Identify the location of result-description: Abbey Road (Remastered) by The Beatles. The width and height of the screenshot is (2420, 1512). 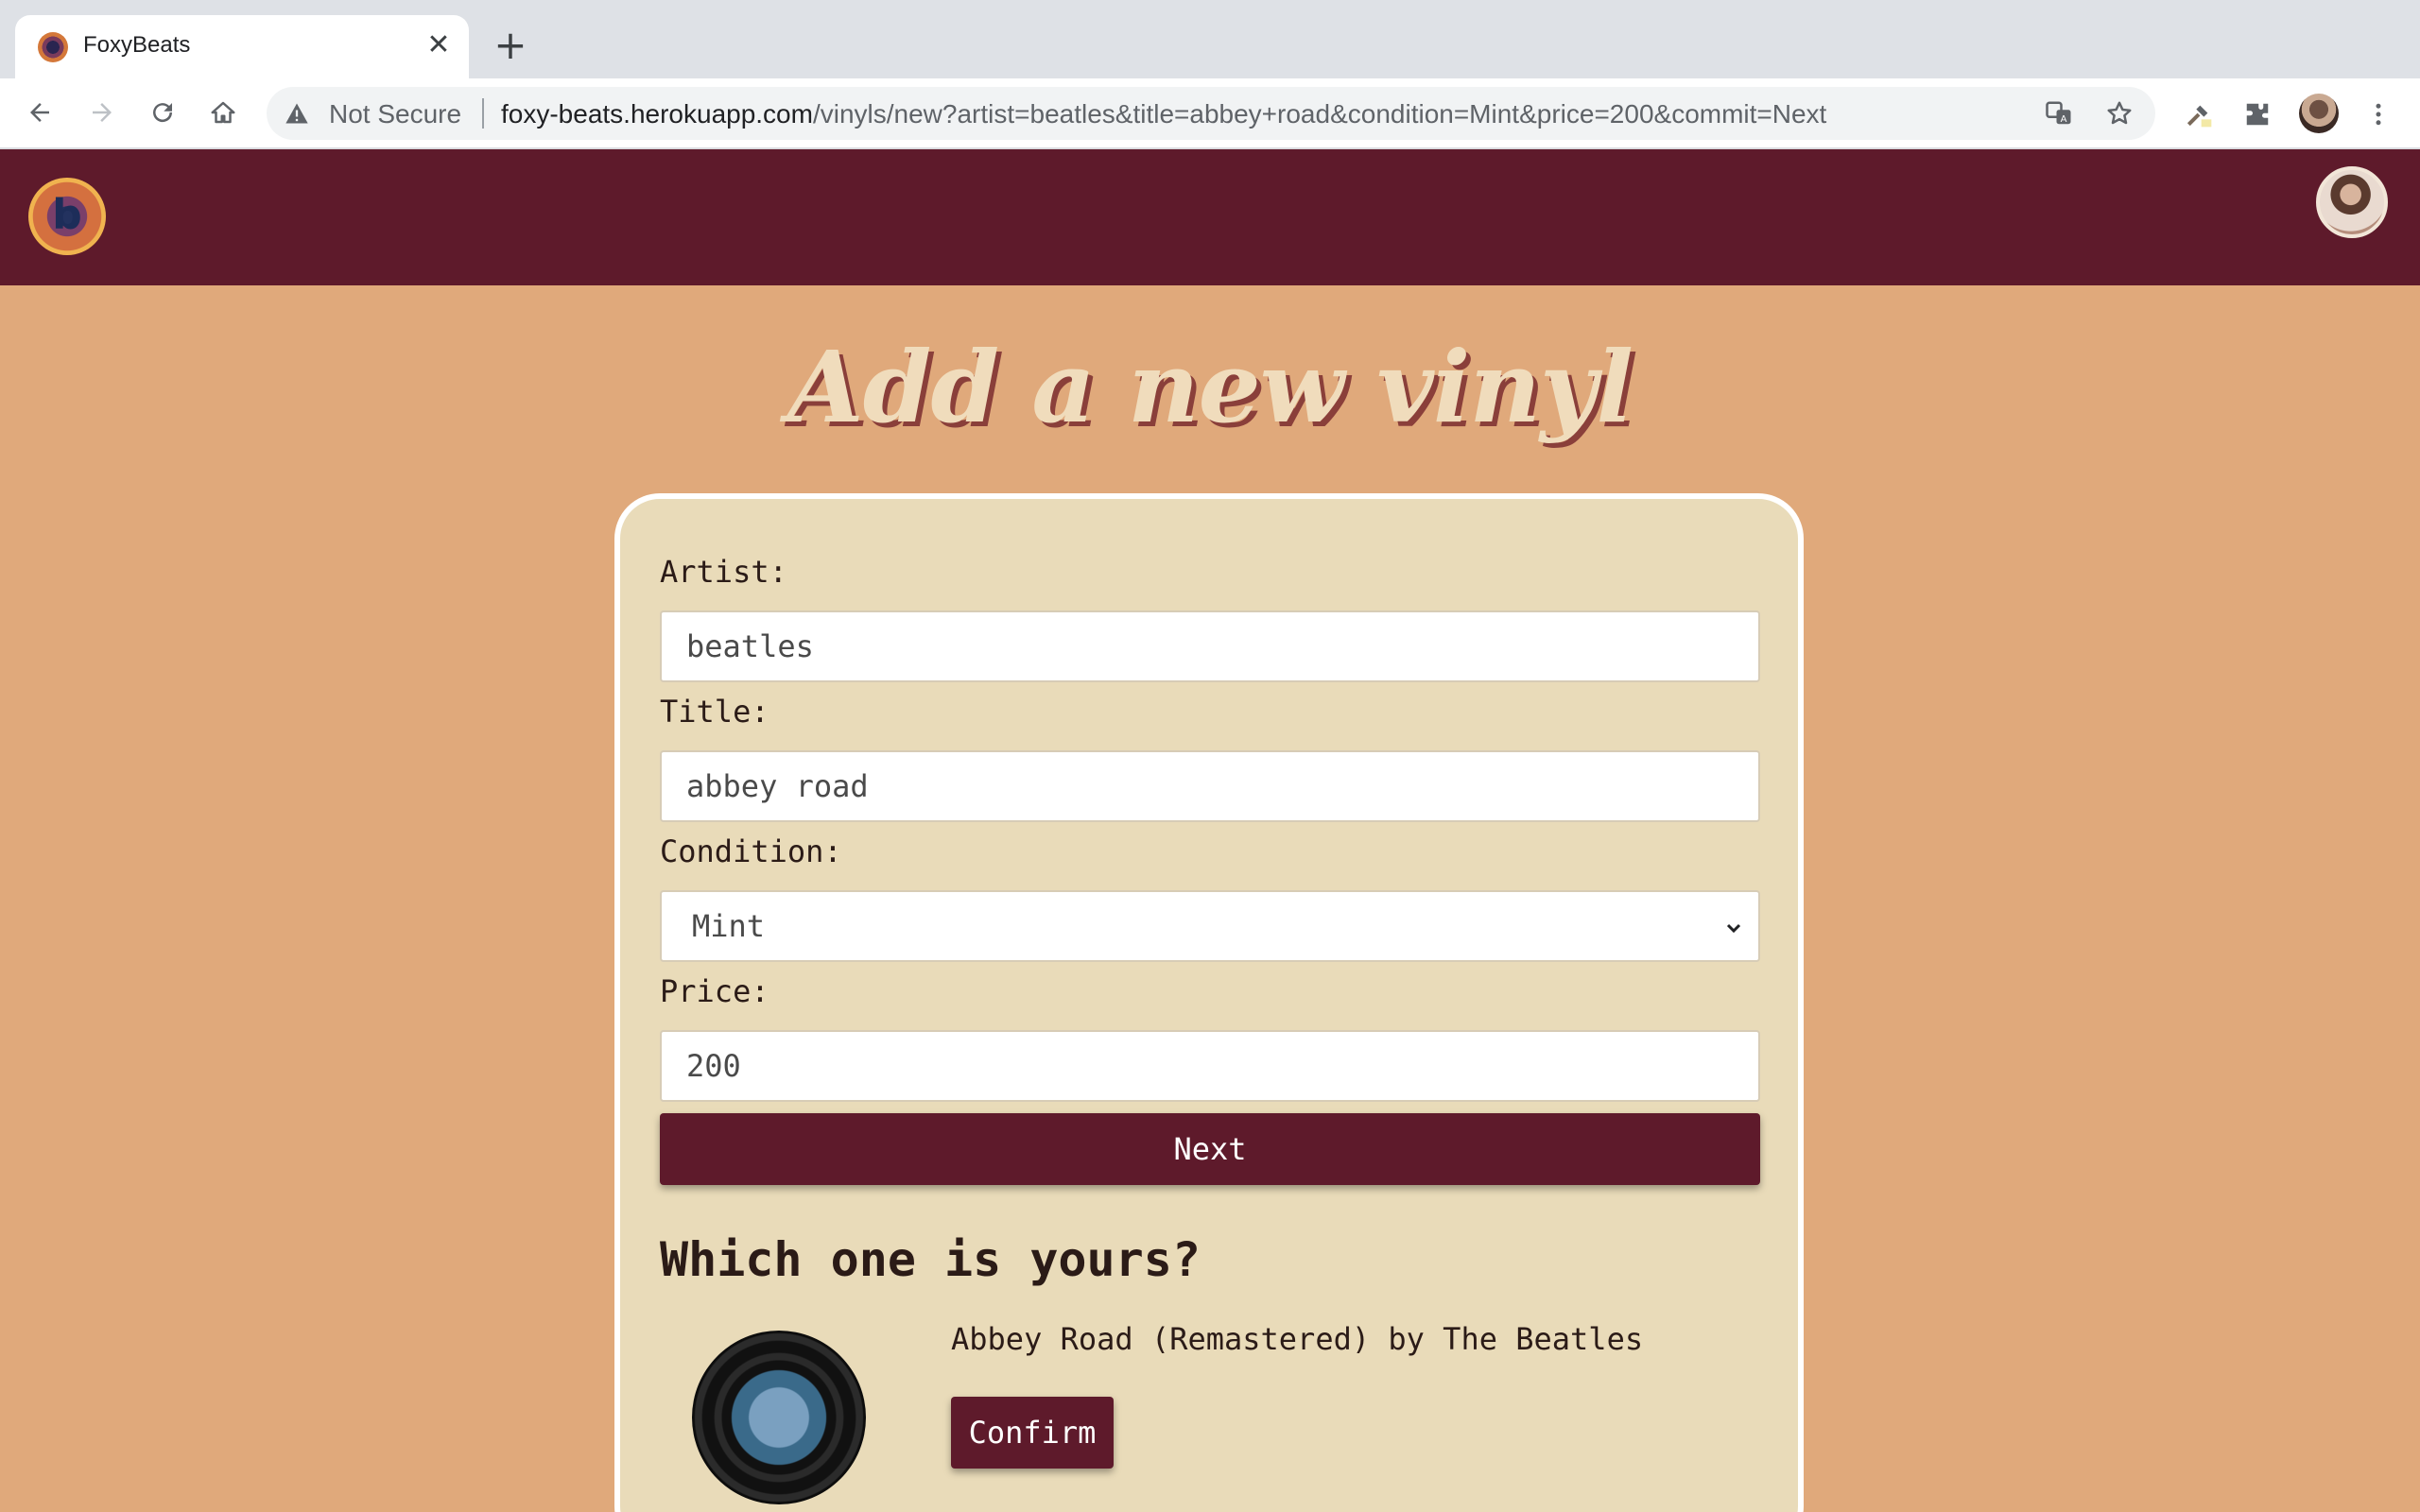
(1297, 1339).